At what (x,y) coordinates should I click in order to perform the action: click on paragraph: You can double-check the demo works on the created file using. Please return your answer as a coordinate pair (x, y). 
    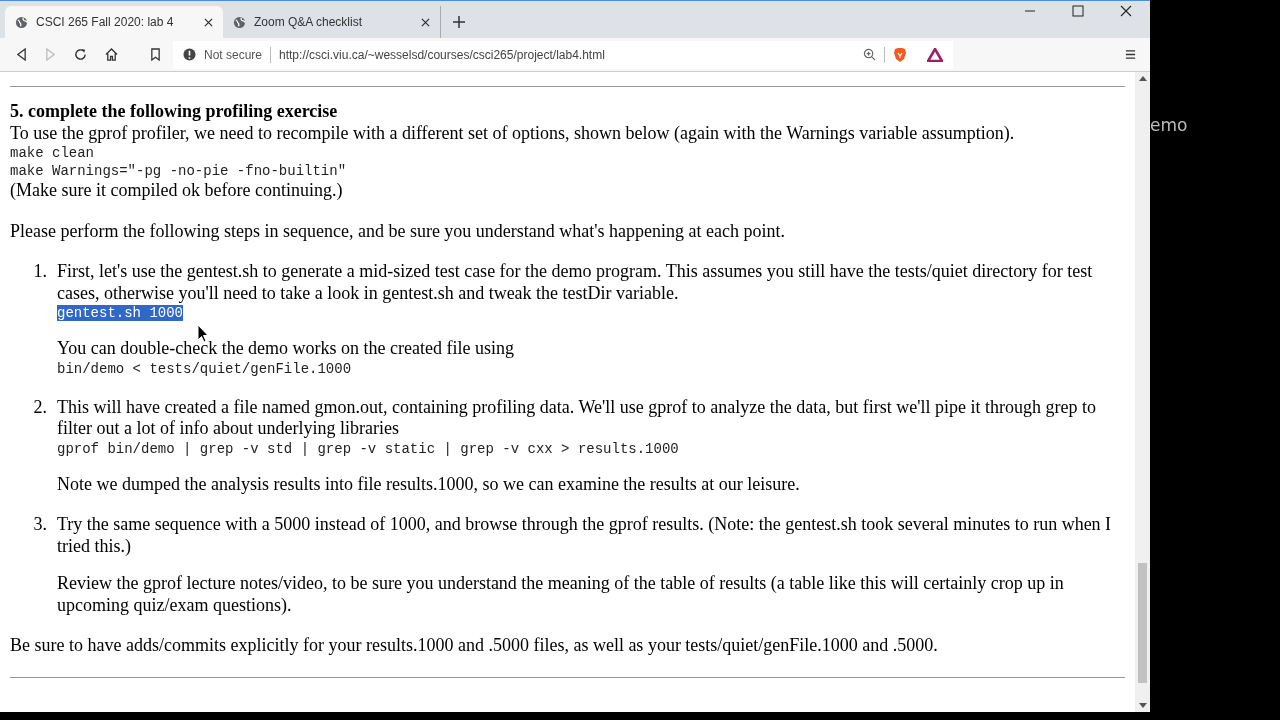
    Looking at the image, I should click on (286, 349).